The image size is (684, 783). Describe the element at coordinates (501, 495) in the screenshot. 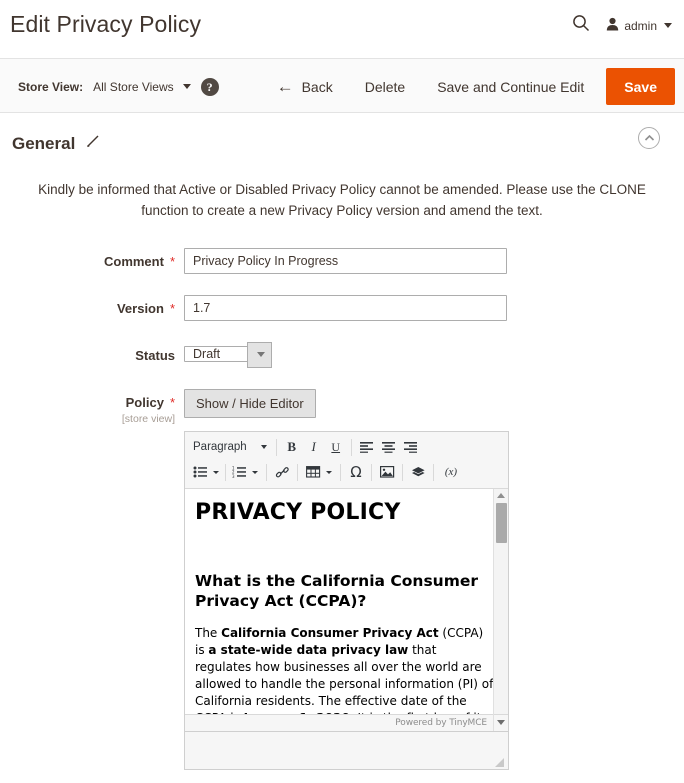

I see `scrollbar-up-arrow` at that location.